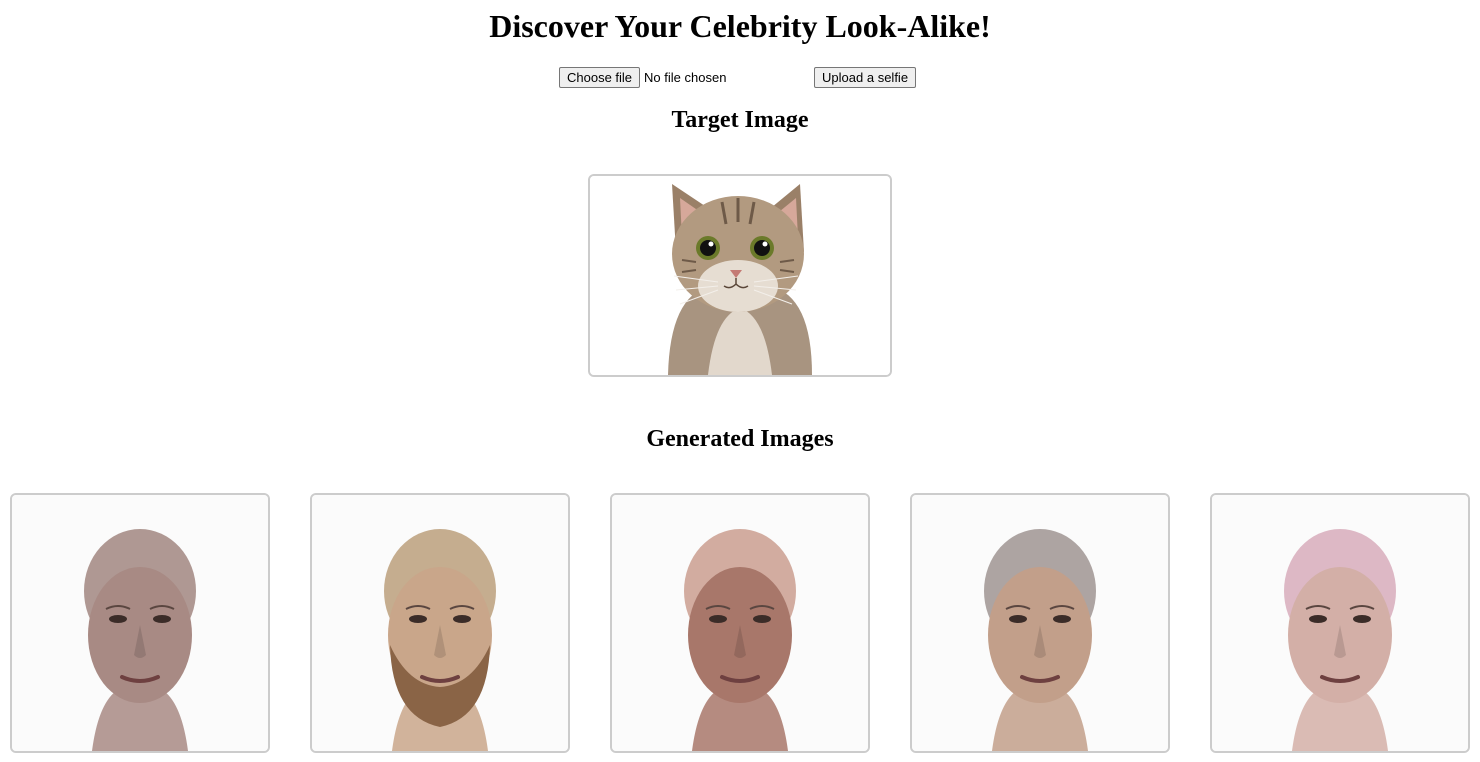 This screenshot has width=1480, height=762. Describe the element at coordinates (740, 439) in the screenshot. I see `generated-images-heading: Generated Images` at that location.